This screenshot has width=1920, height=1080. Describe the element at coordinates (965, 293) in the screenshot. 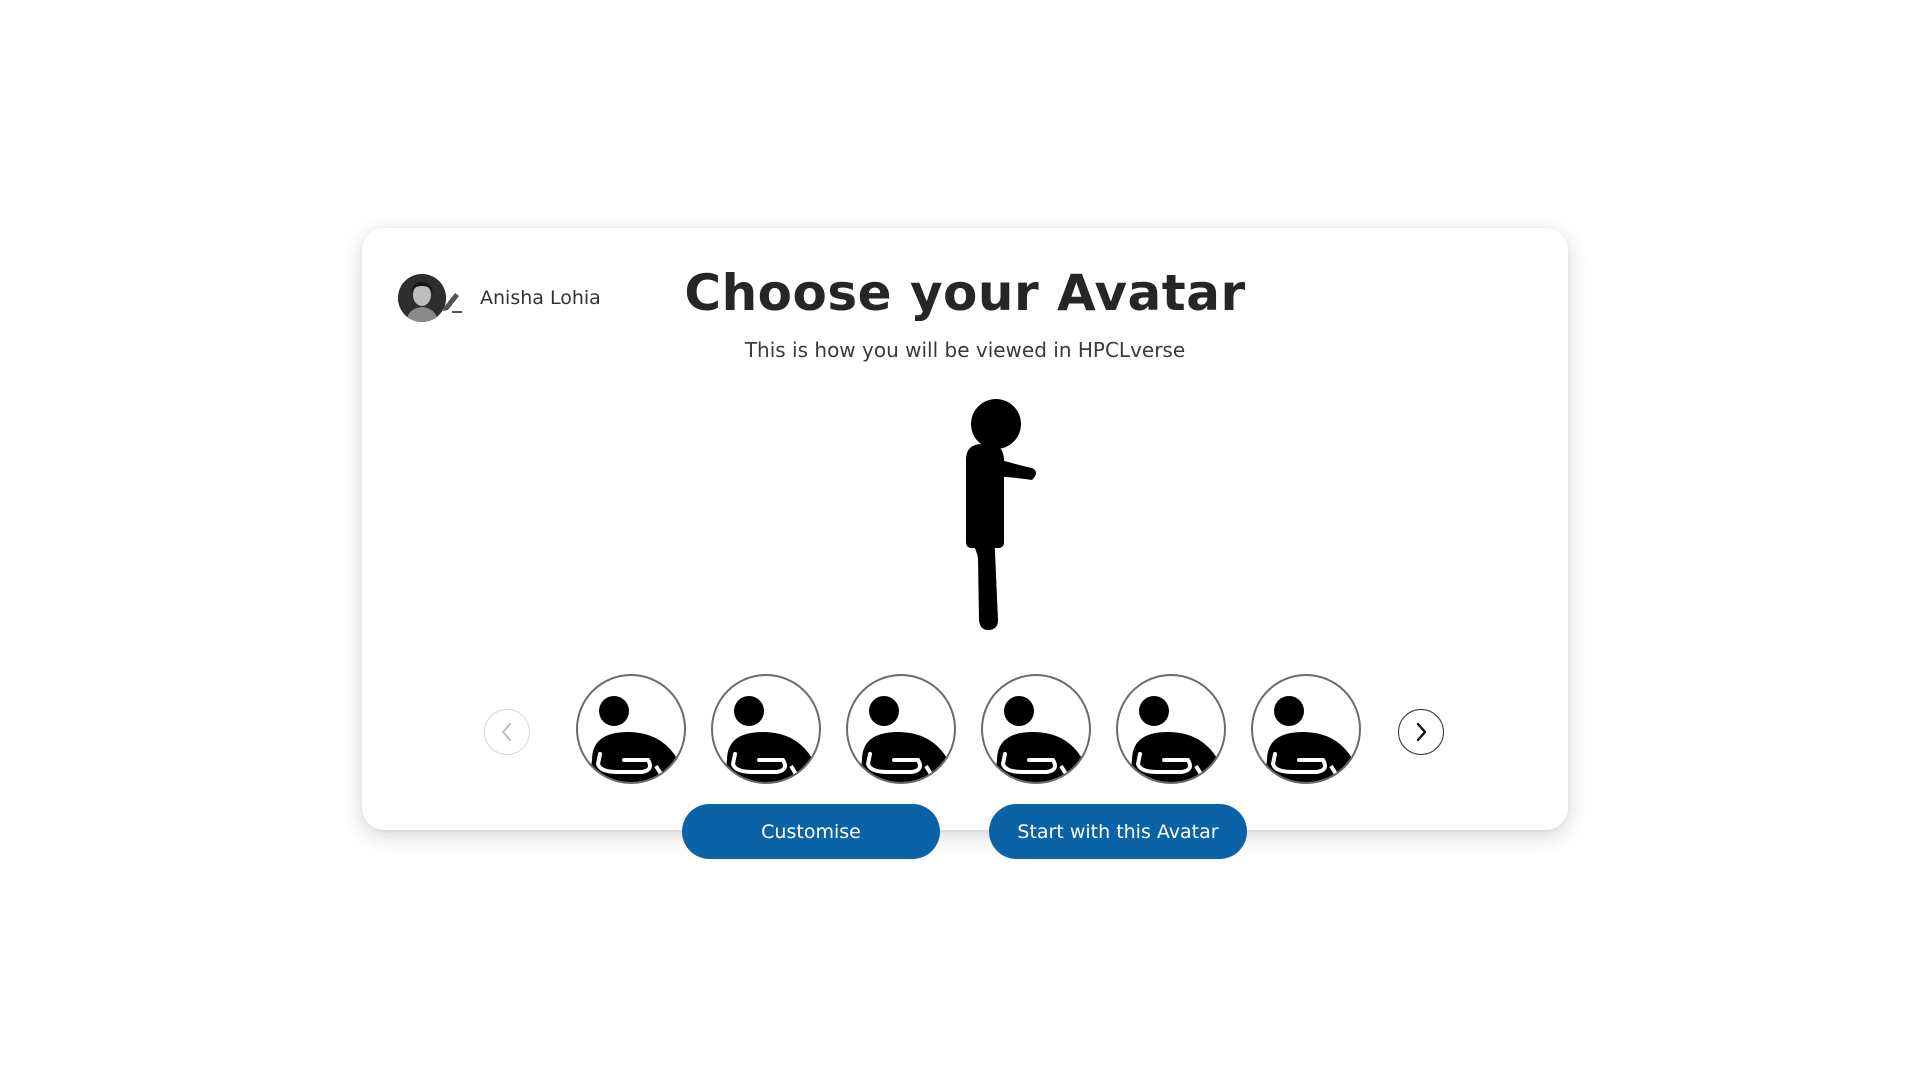

I see `page-title: Choose your Avatar` at that location.